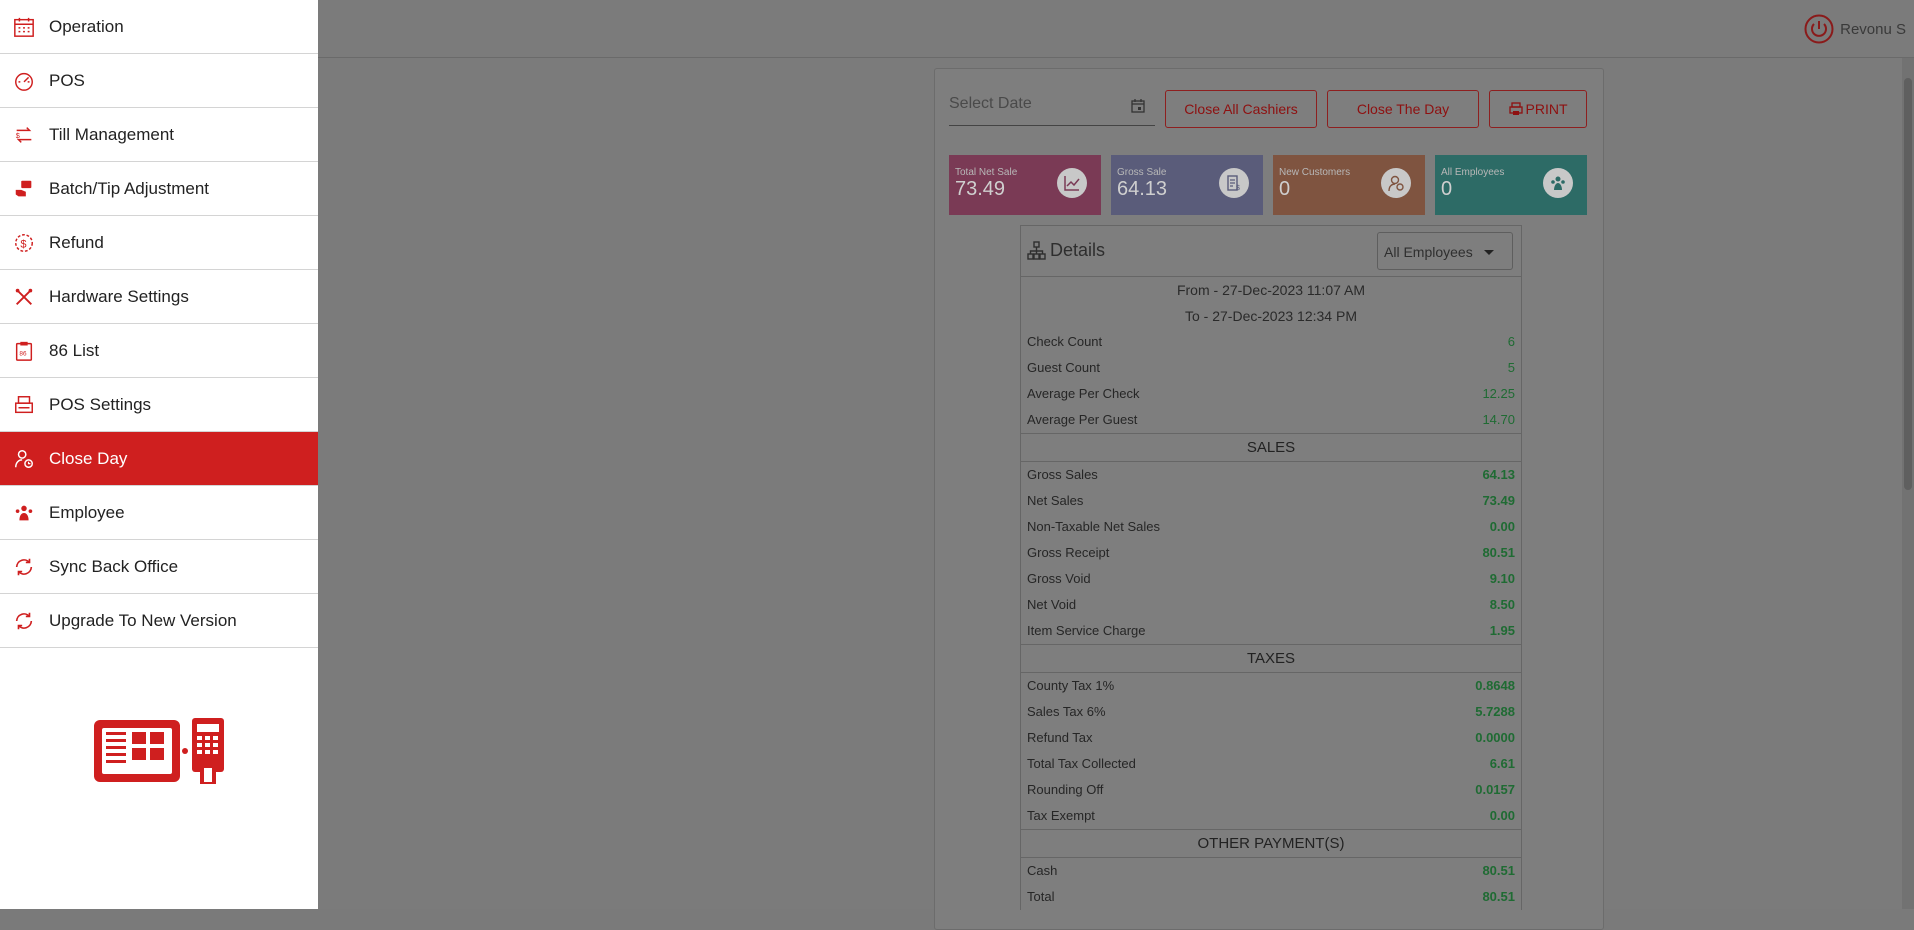  What do you see at coordinates (1495, 711) in the screenshot?
I see `detail-row-value: 5.7288` at bounding box center [1495, 711].